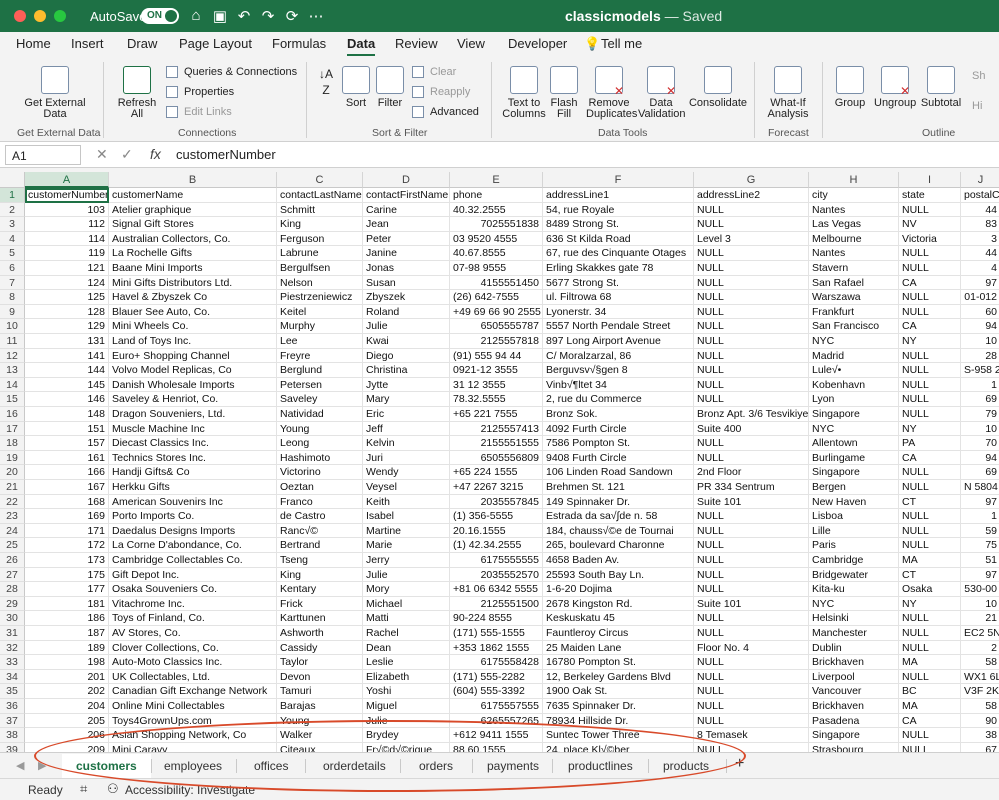  Describe the element at coordinates (854, 370) in the screenshot. I see `table-cell: Lule√•` at that location.